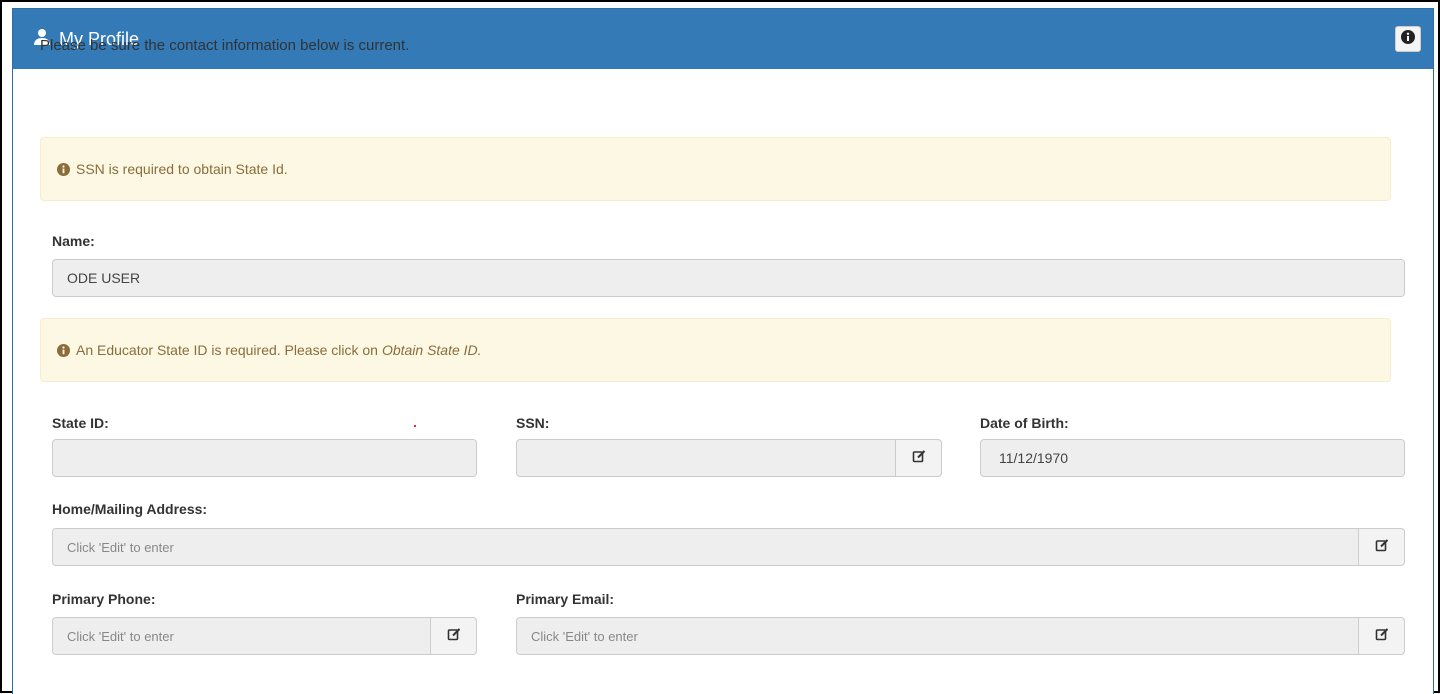 This screenshot has height=694, width=1440. Describe the element at coordinates (1192, 458) in the screenshot. I see `dob-field: 11/12/1970` at that location.